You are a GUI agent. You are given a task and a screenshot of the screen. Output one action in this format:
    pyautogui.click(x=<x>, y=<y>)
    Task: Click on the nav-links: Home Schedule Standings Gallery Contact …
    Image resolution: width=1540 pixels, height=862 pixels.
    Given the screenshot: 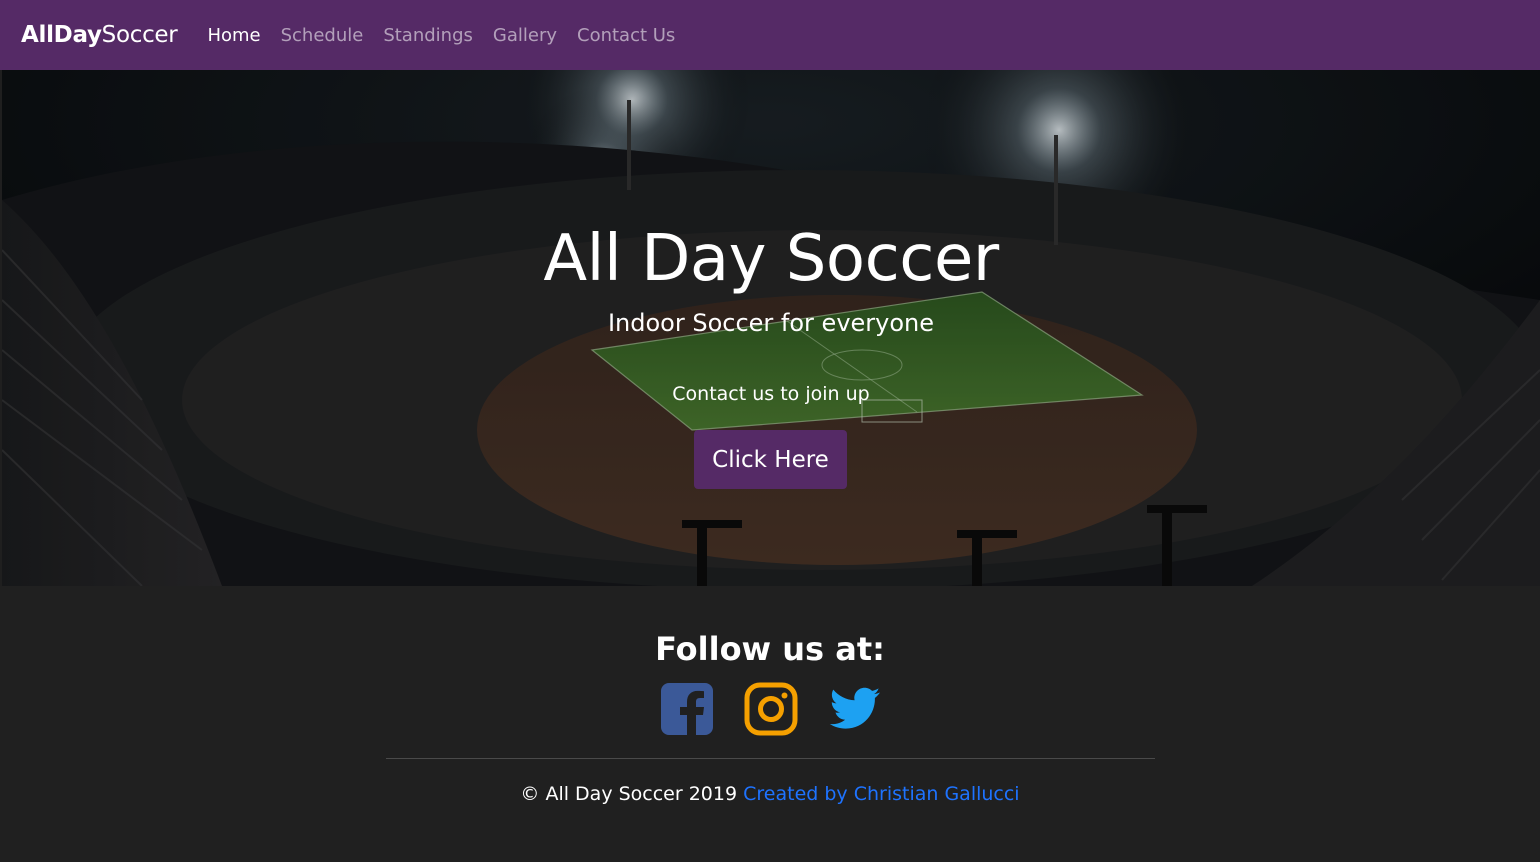 What is the action you would take?
    pyautogui.click(x=451, y=35)
    